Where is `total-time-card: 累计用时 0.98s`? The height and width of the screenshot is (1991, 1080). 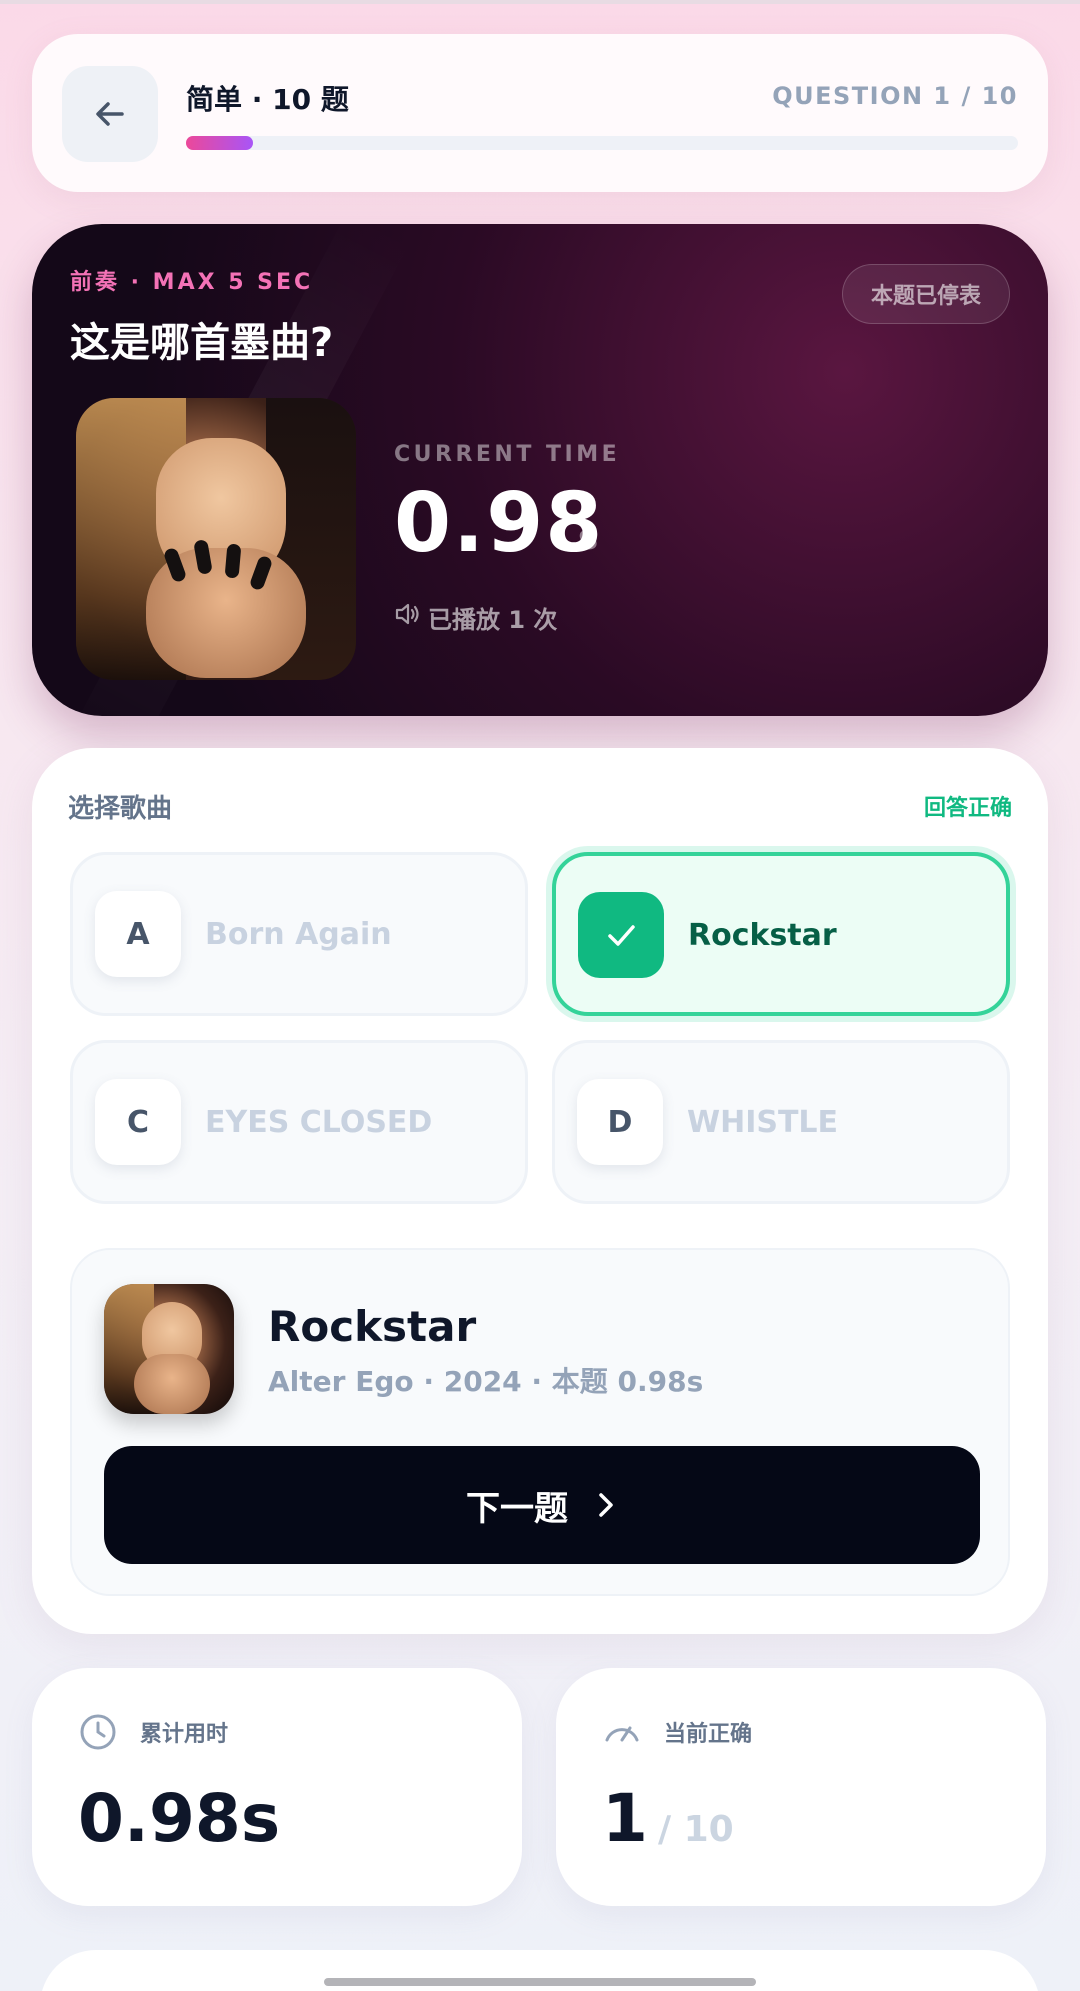 total-time-card: 累计用时 0.98s is located at coordinates (277, 1787).